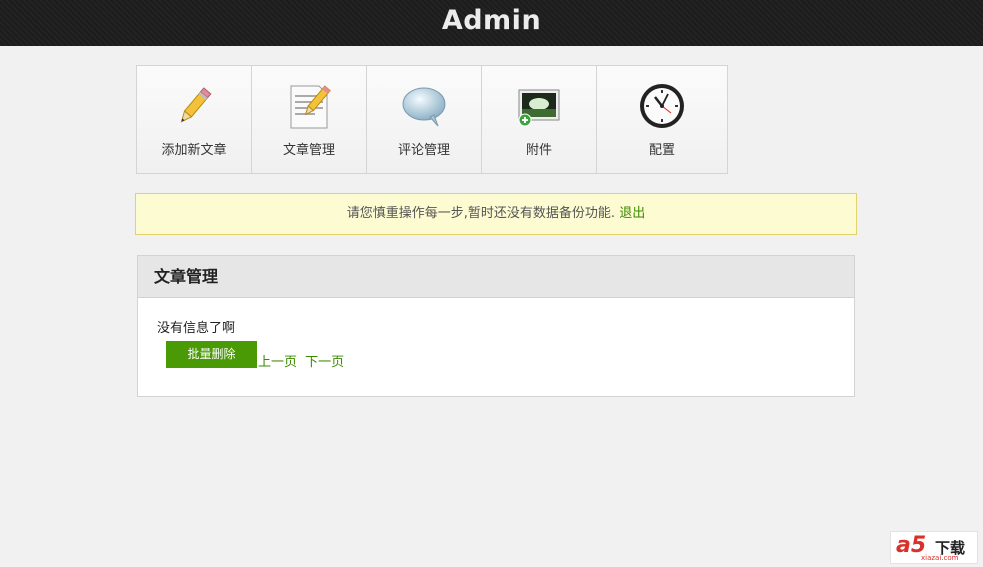 The height and width of the screenshot is (567, 983). I want to click on nav-item-label: 附件, so click(538, 150).